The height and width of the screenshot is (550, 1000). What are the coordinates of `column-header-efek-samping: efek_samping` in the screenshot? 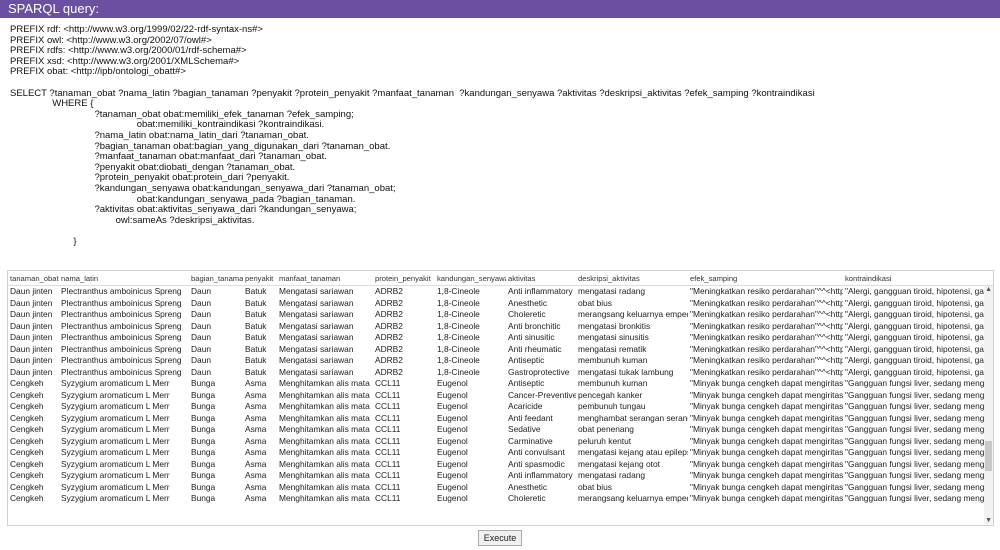 It's located at (765, 278).